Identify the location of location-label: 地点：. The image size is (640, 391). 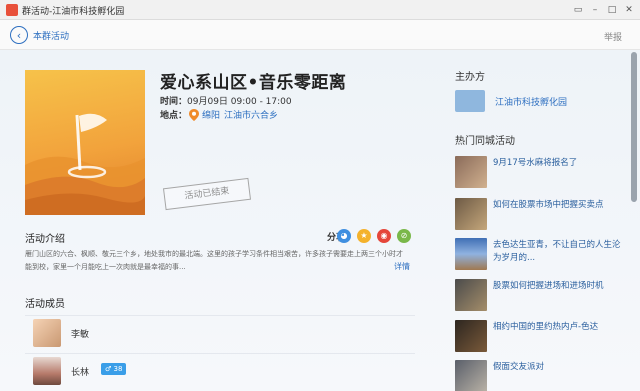
(174, 116).